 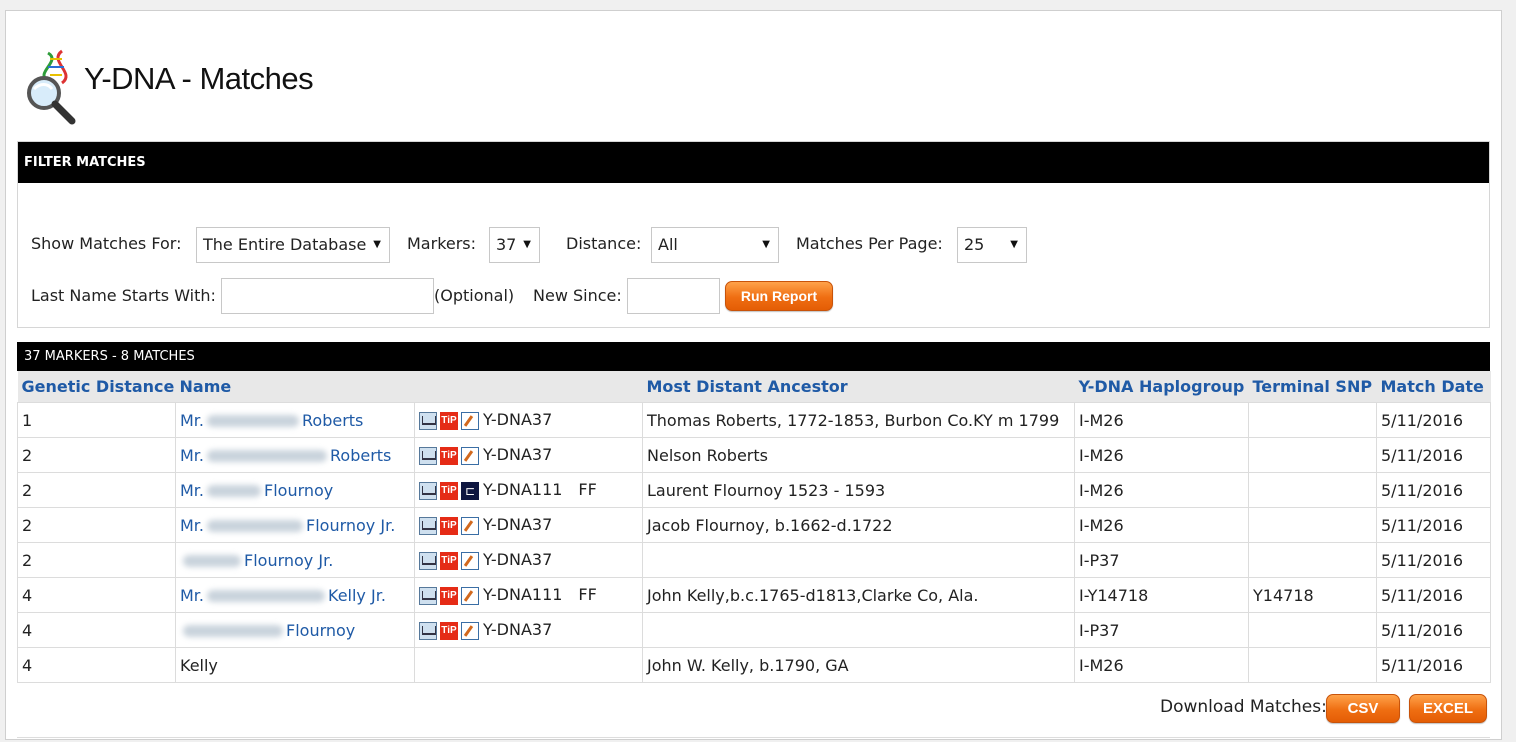 What do you see at coordinates (858, 665) in the screenshot?
I see `ancestor-cell: John W. Kelly, b.1790, GA` at bounding box center [858, 665].